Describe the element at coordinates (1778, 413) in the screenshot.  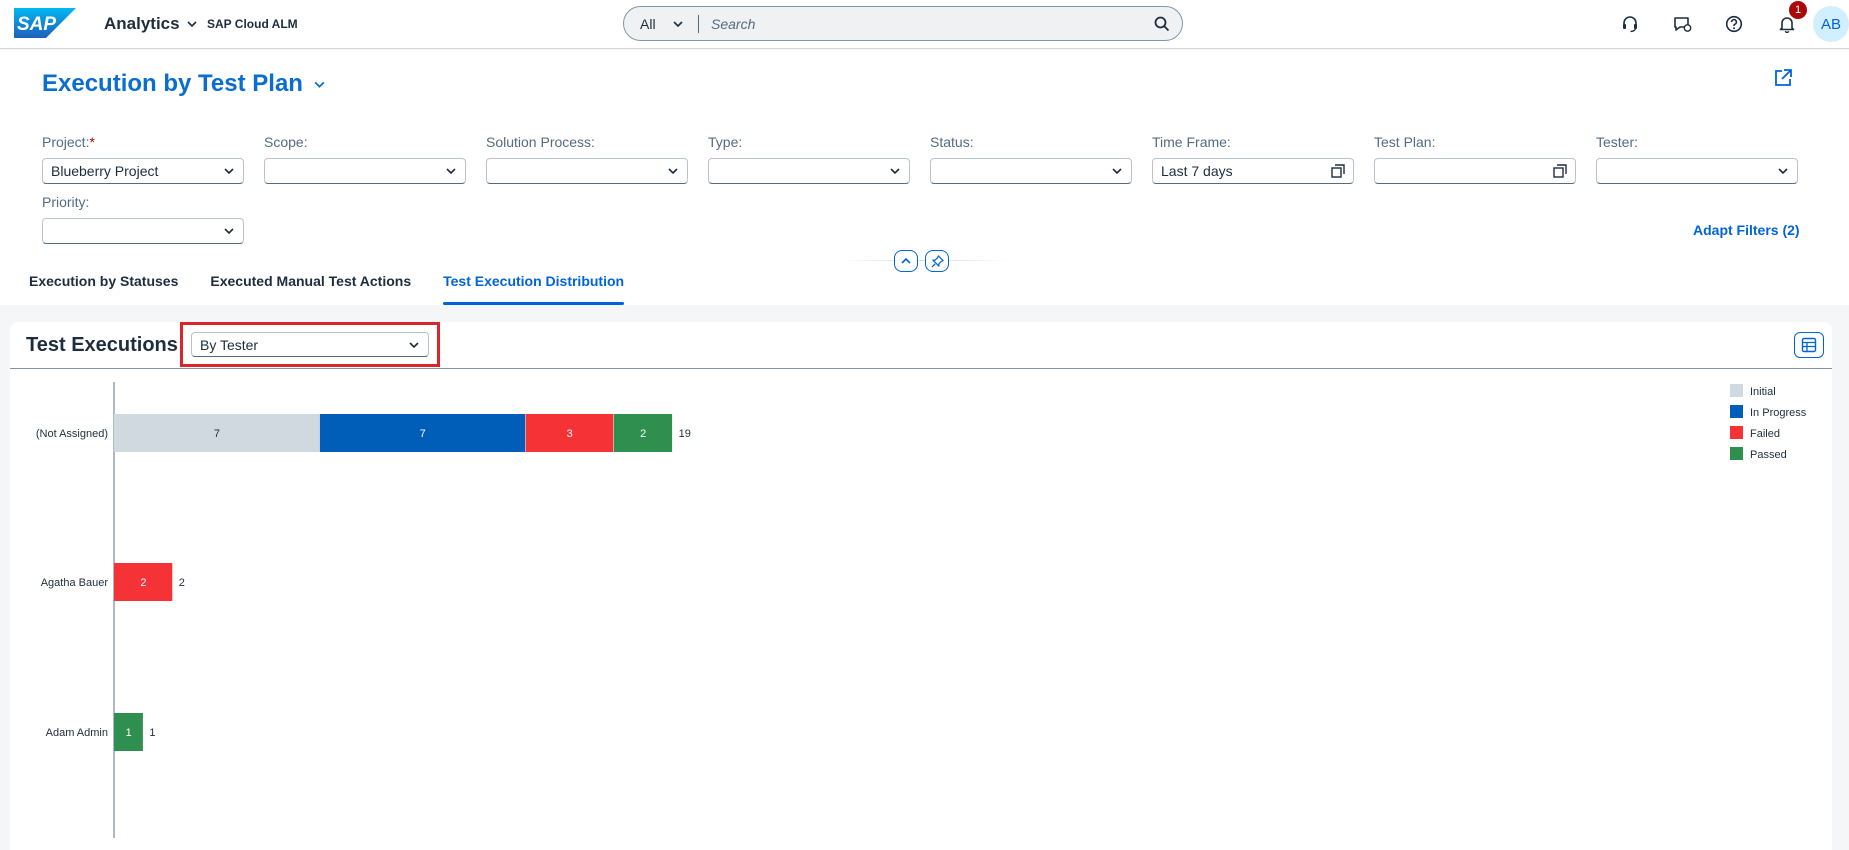
I see `legend-label: In Progress` at that location.